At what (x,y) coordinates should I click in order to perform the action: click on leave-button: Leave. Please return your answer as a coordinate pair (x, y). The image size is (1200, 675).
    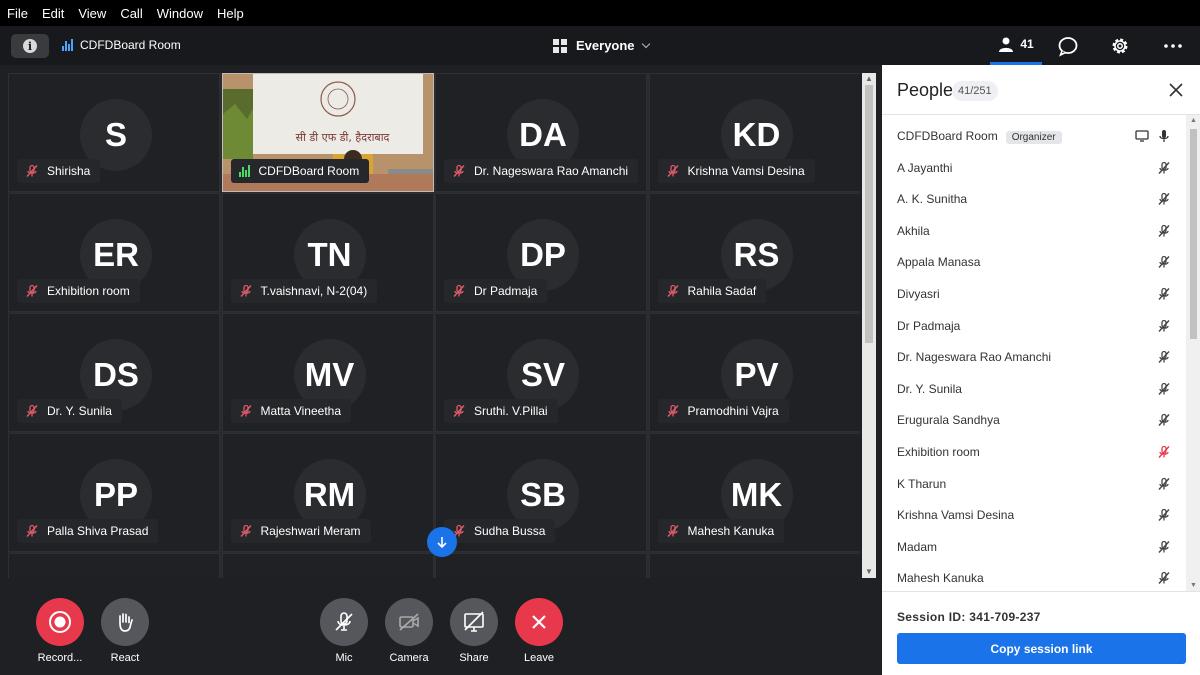
    Looking at the image, I should click on (539, 631).